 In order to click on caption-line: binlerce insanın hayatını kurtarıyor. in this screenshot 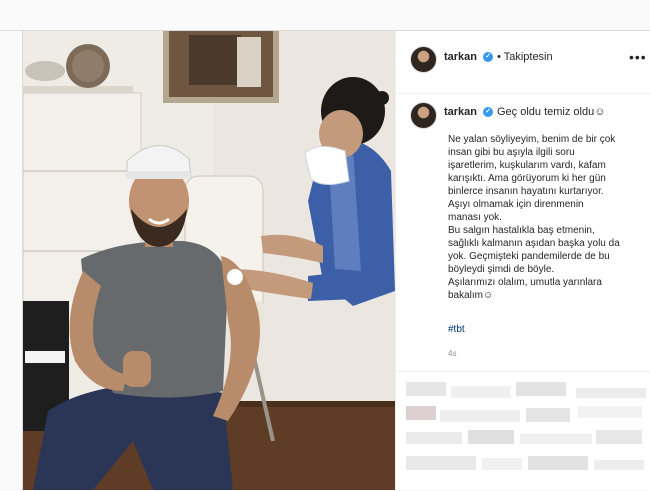, I will do `click(526, 191)`.